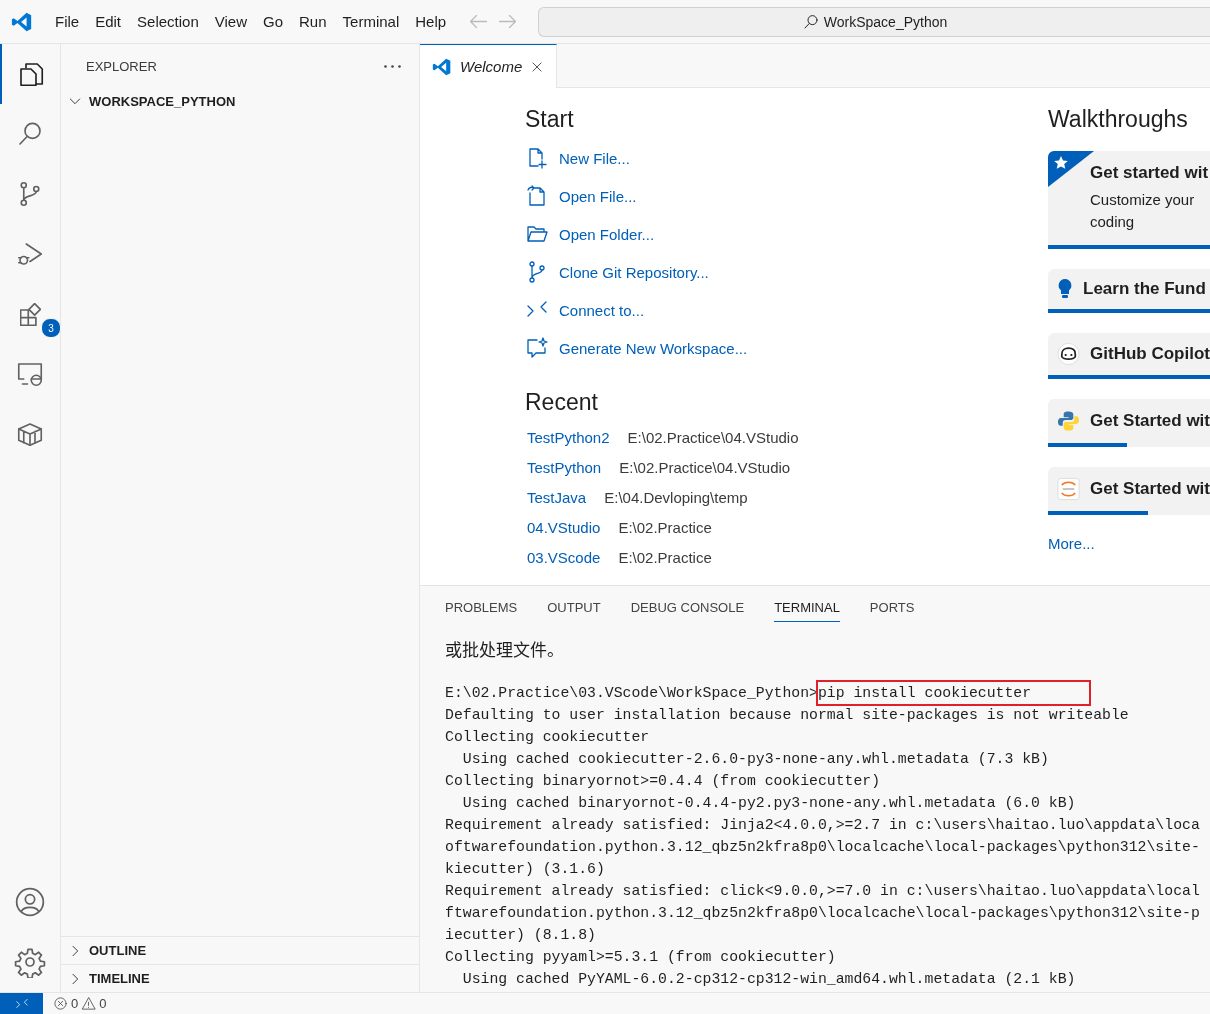  What do you see at coordinates (568, 437) in the screenshot?
I see `recent-link: TestPython2` at bounding box center [568, 437].